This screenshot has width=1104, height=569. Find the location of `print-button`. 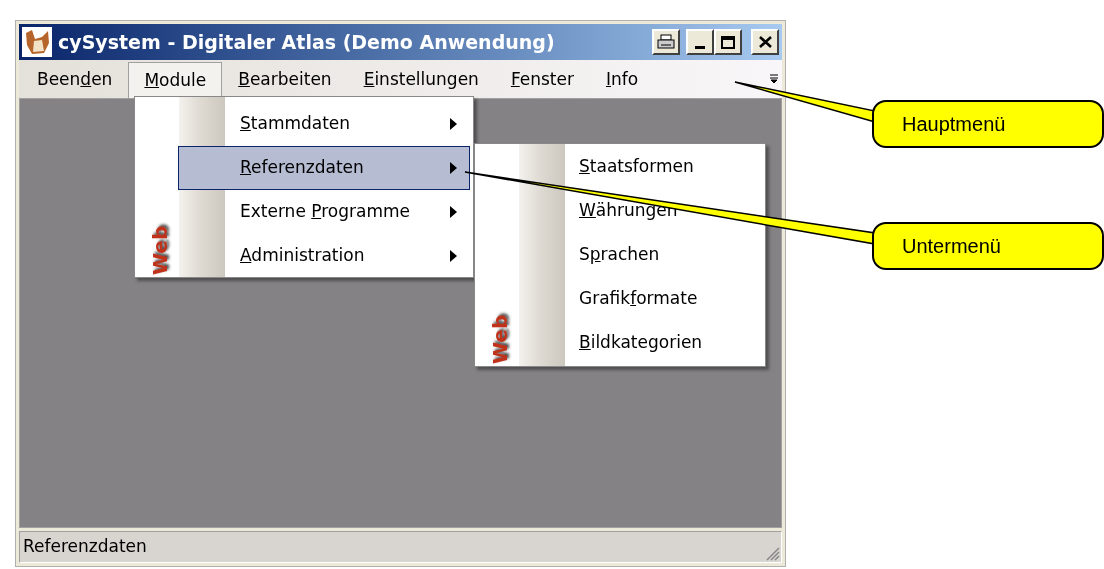

print-button is located at coordinates (666, 42).